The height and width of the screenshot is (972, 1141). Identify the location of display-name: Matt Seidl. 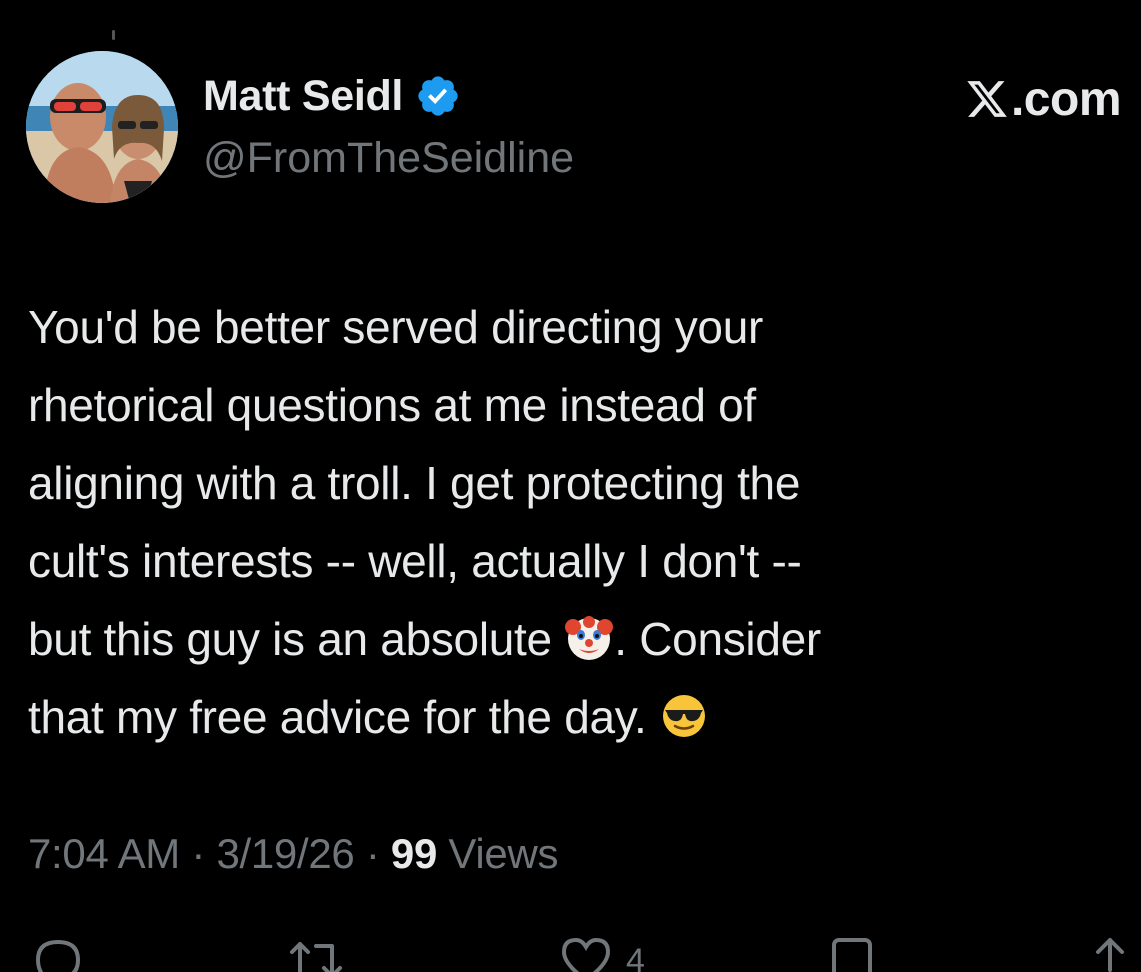
(303, 96).